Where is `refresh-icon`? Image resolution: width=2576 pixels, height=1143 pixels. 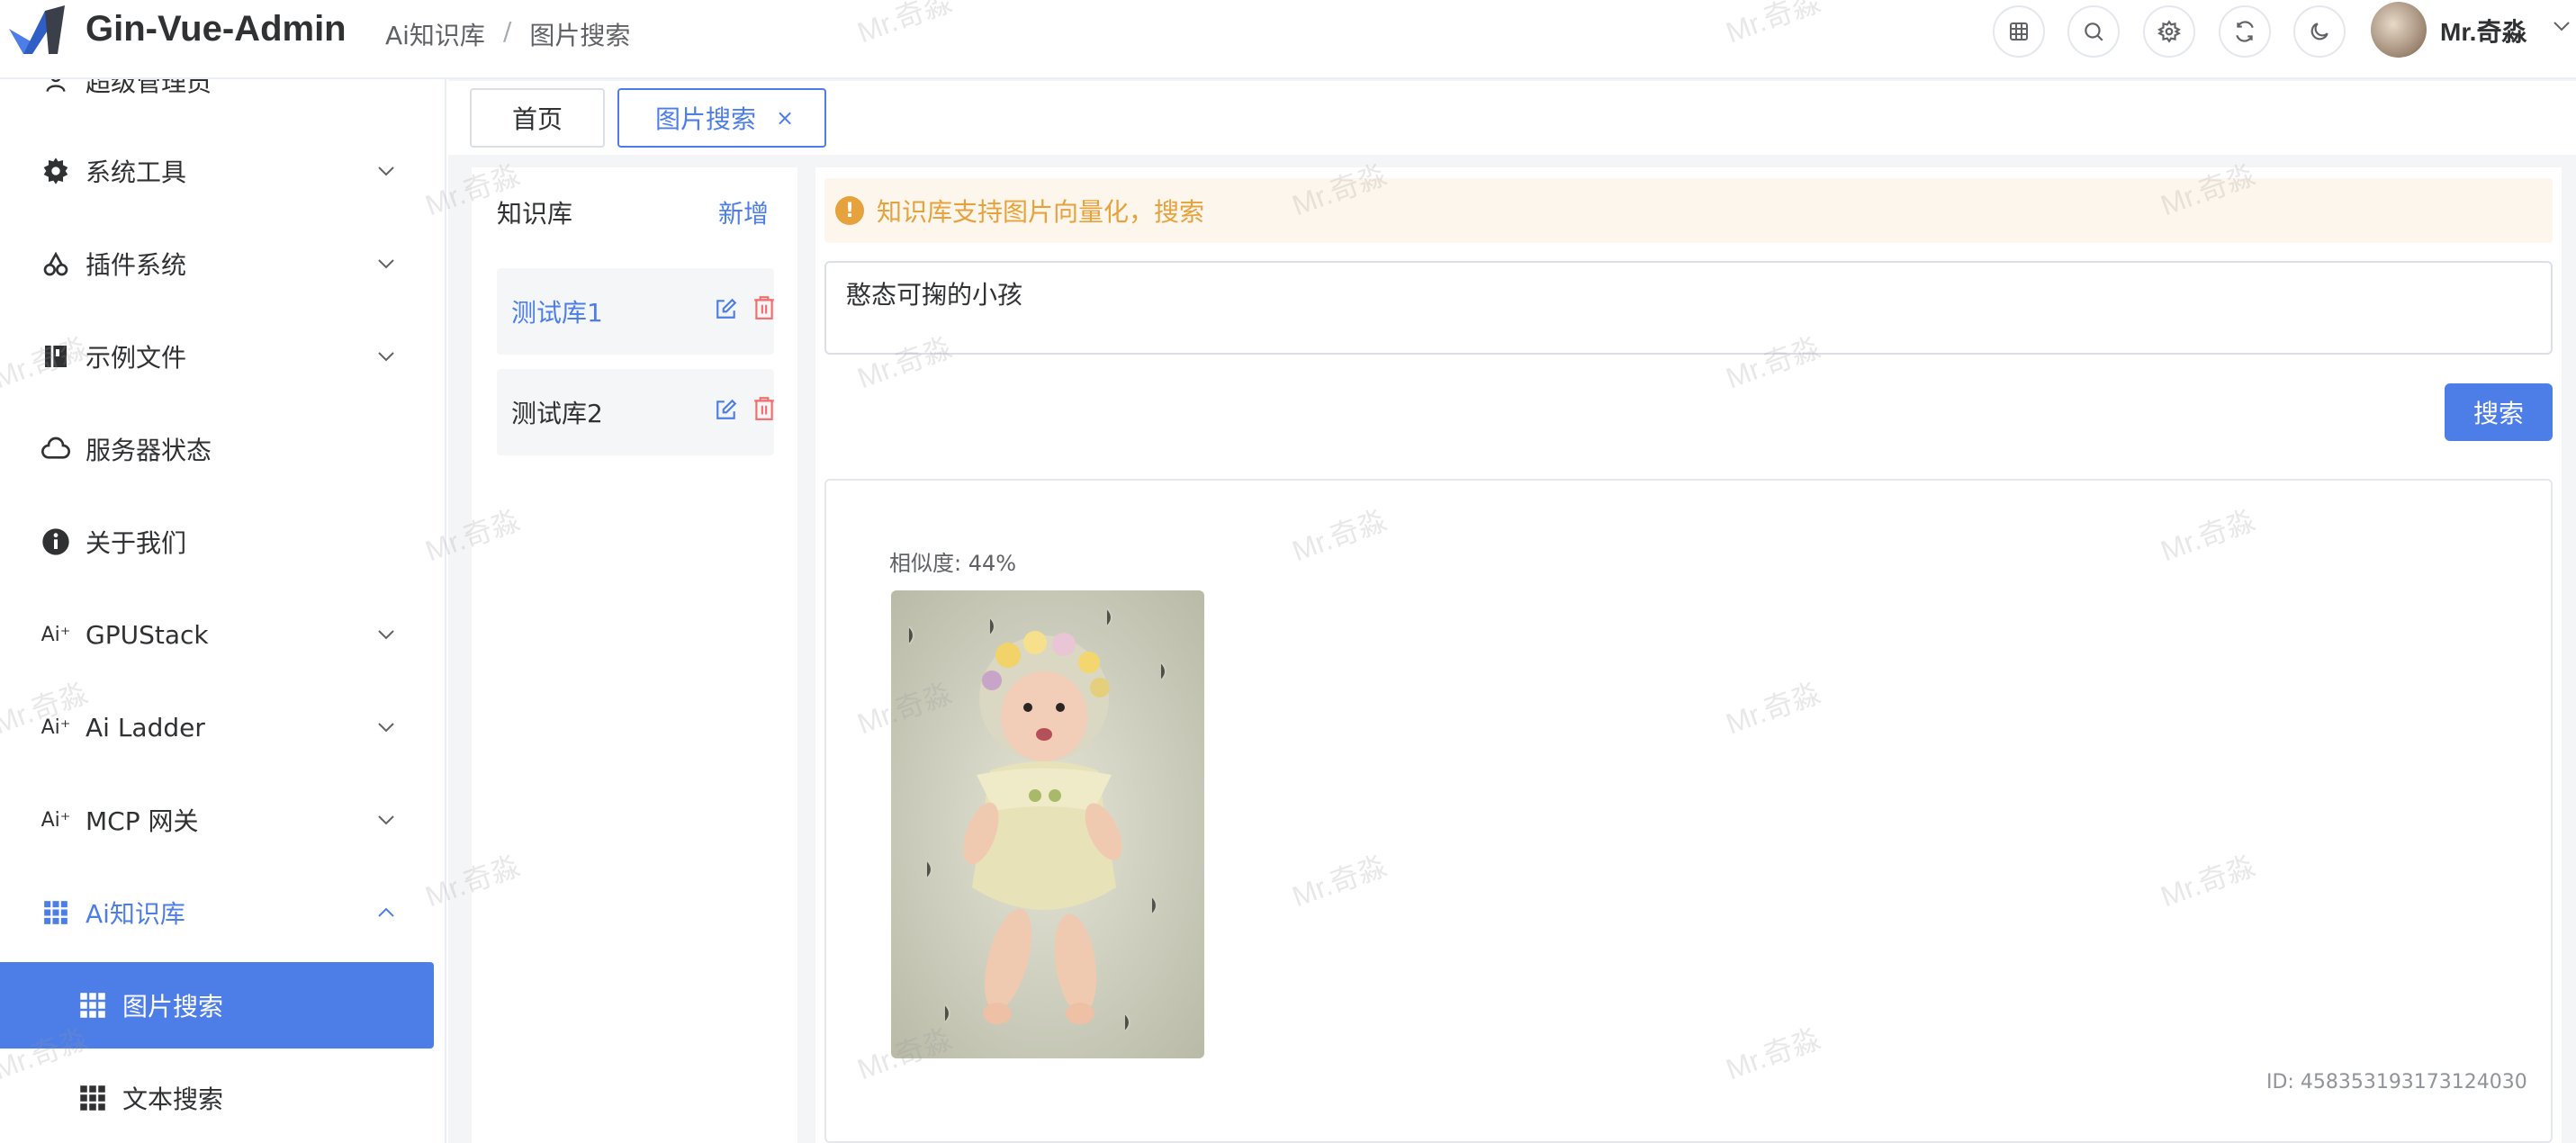
refresh-icon is located at coordinates (2245, 31).